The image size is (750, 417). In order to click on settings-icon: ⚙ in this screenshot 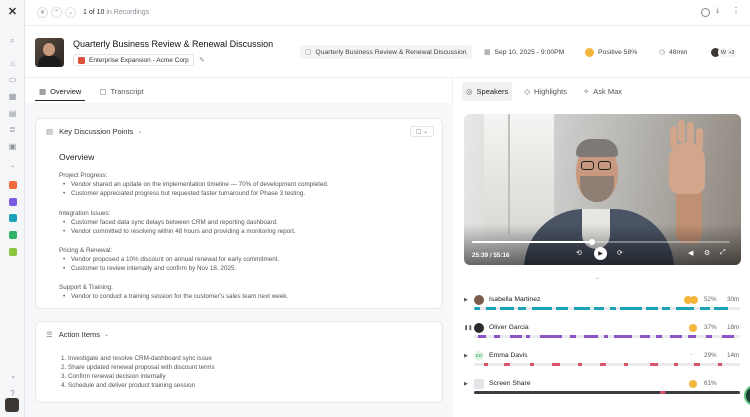, I will do `click(707, 253)`.